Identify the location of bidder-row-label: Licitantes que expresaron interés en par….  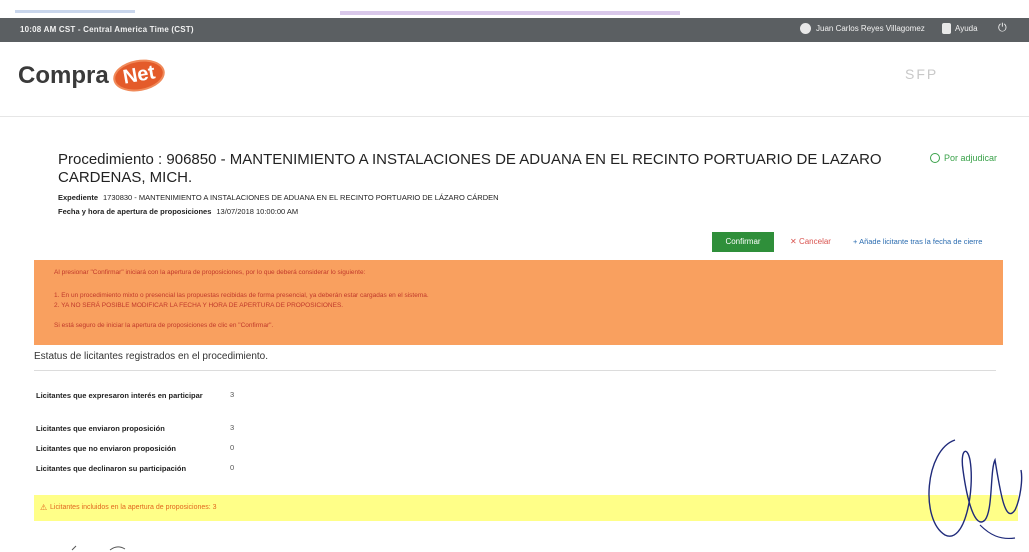
(119, 395).